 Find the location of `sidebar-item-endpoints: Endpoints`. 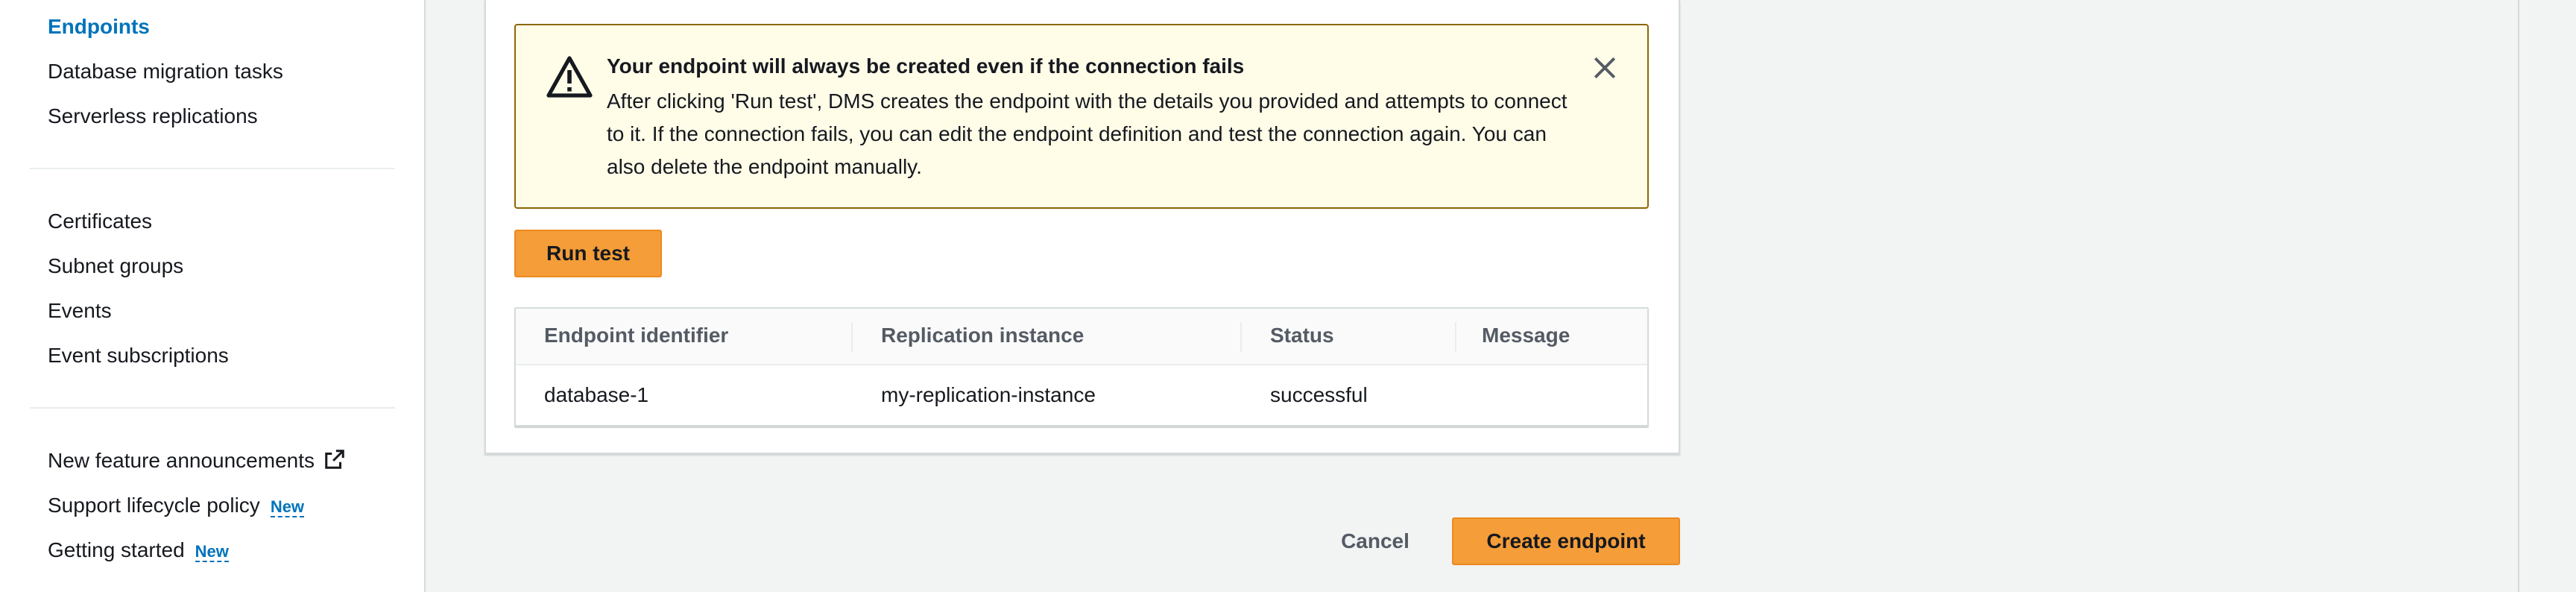

sidebar-item-endpoints: Endpoints is located at coordinates (99, 27).